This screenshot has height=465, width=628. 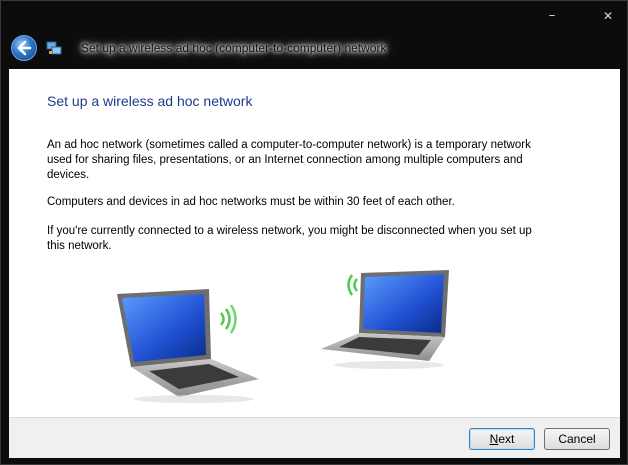 I want to click on close-button: ✕, so click(x=608, y=16).